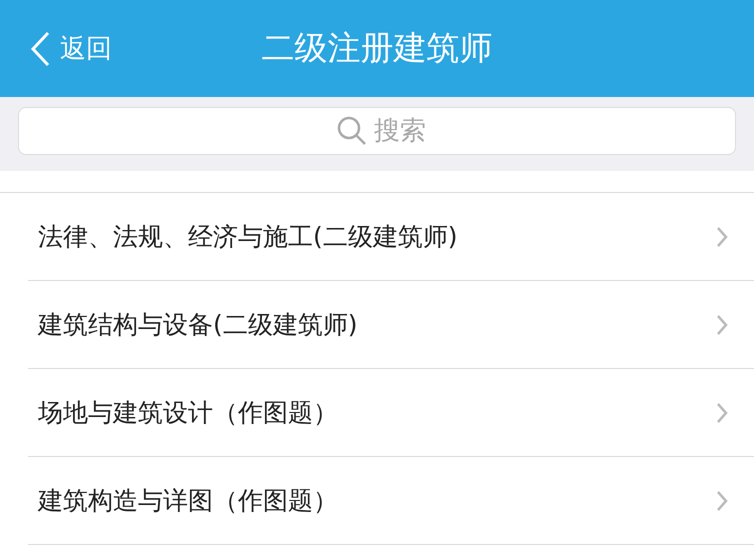 This screenshot has width=754, height=550. I want to click on item-label: 法律、法规、经济与施工(二级建筑师), so click(248, 237).